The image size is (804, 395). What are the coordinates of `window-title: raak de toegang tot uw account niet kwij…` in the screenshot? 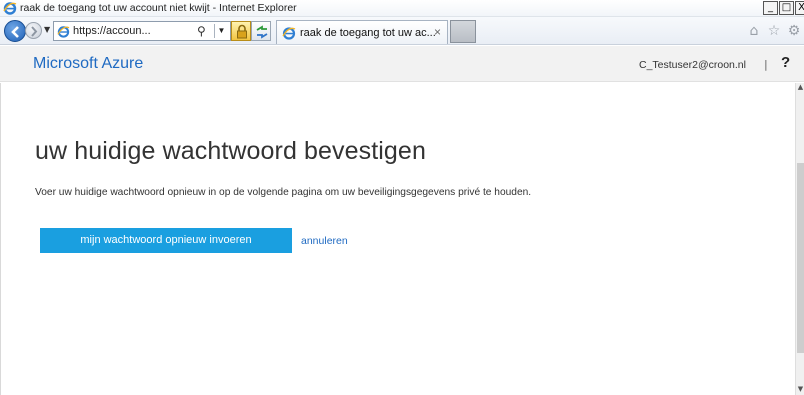 It's located at (158, 8).